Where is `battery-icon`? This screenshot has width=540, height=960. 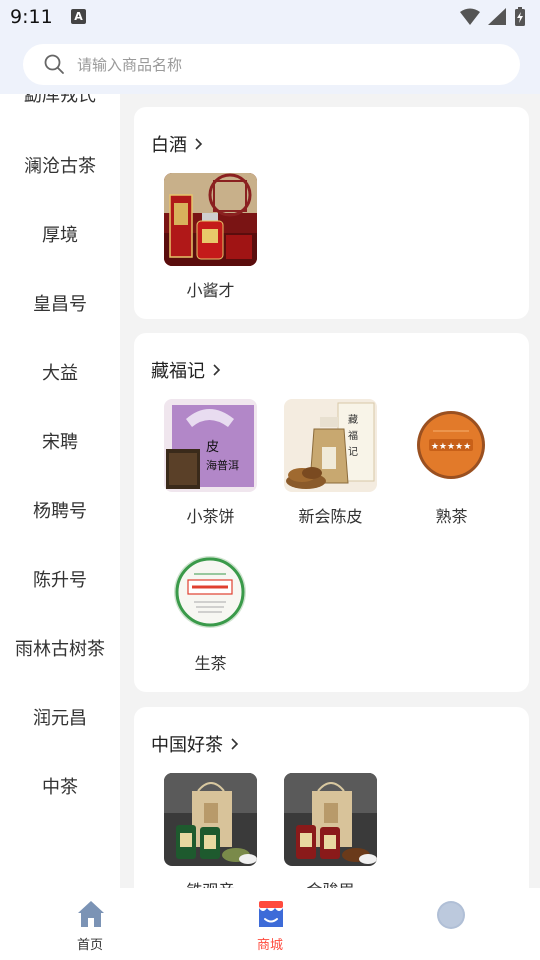
battery-icon is located at coordinates (520, 16).